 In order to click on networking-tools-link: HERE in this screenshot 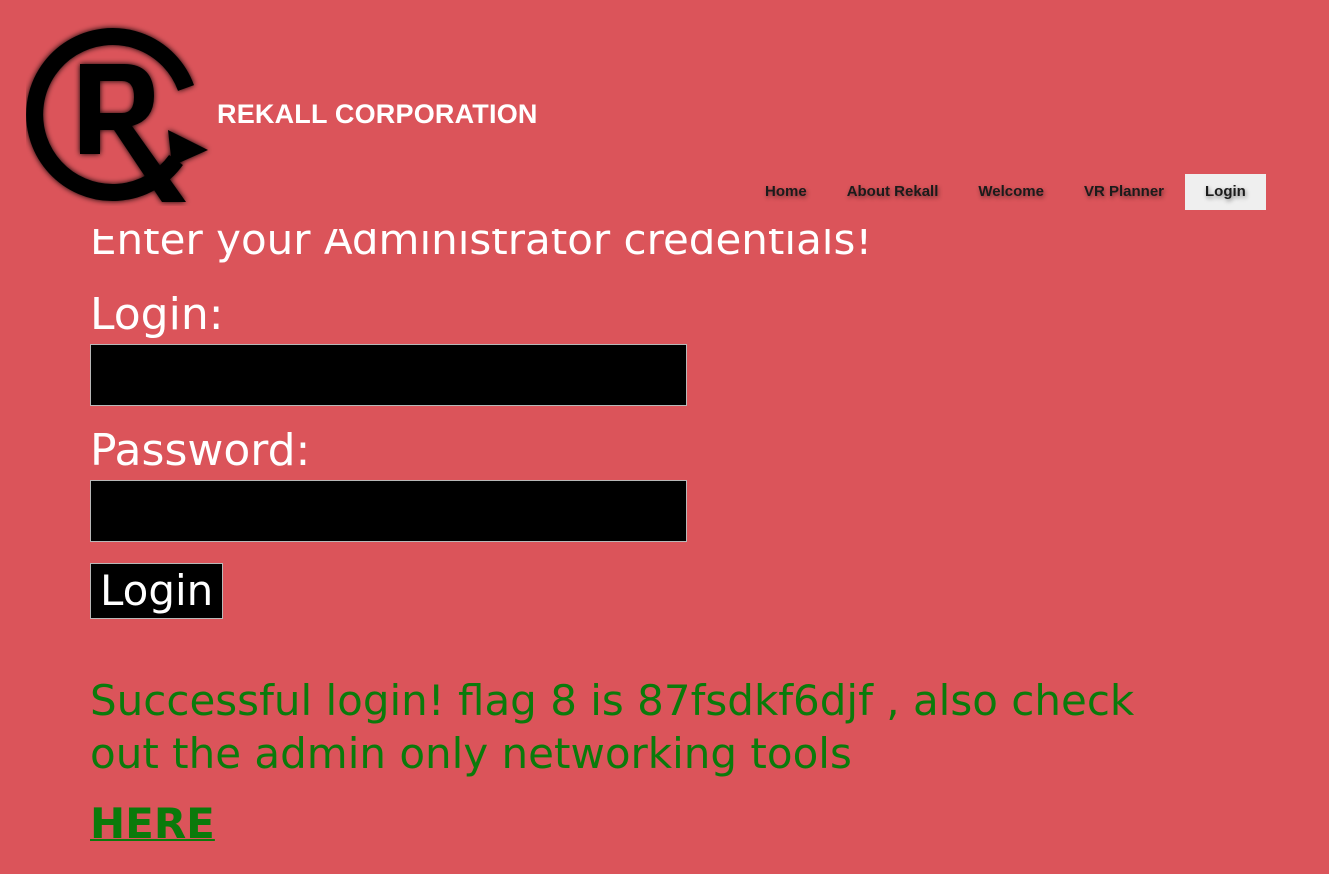, I will do `click(152, 823)`.